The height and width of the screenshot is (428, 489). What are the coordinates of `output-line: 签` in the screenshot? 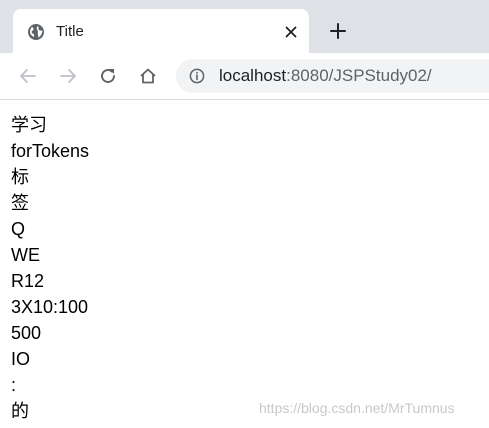 It's located at (20, 203).